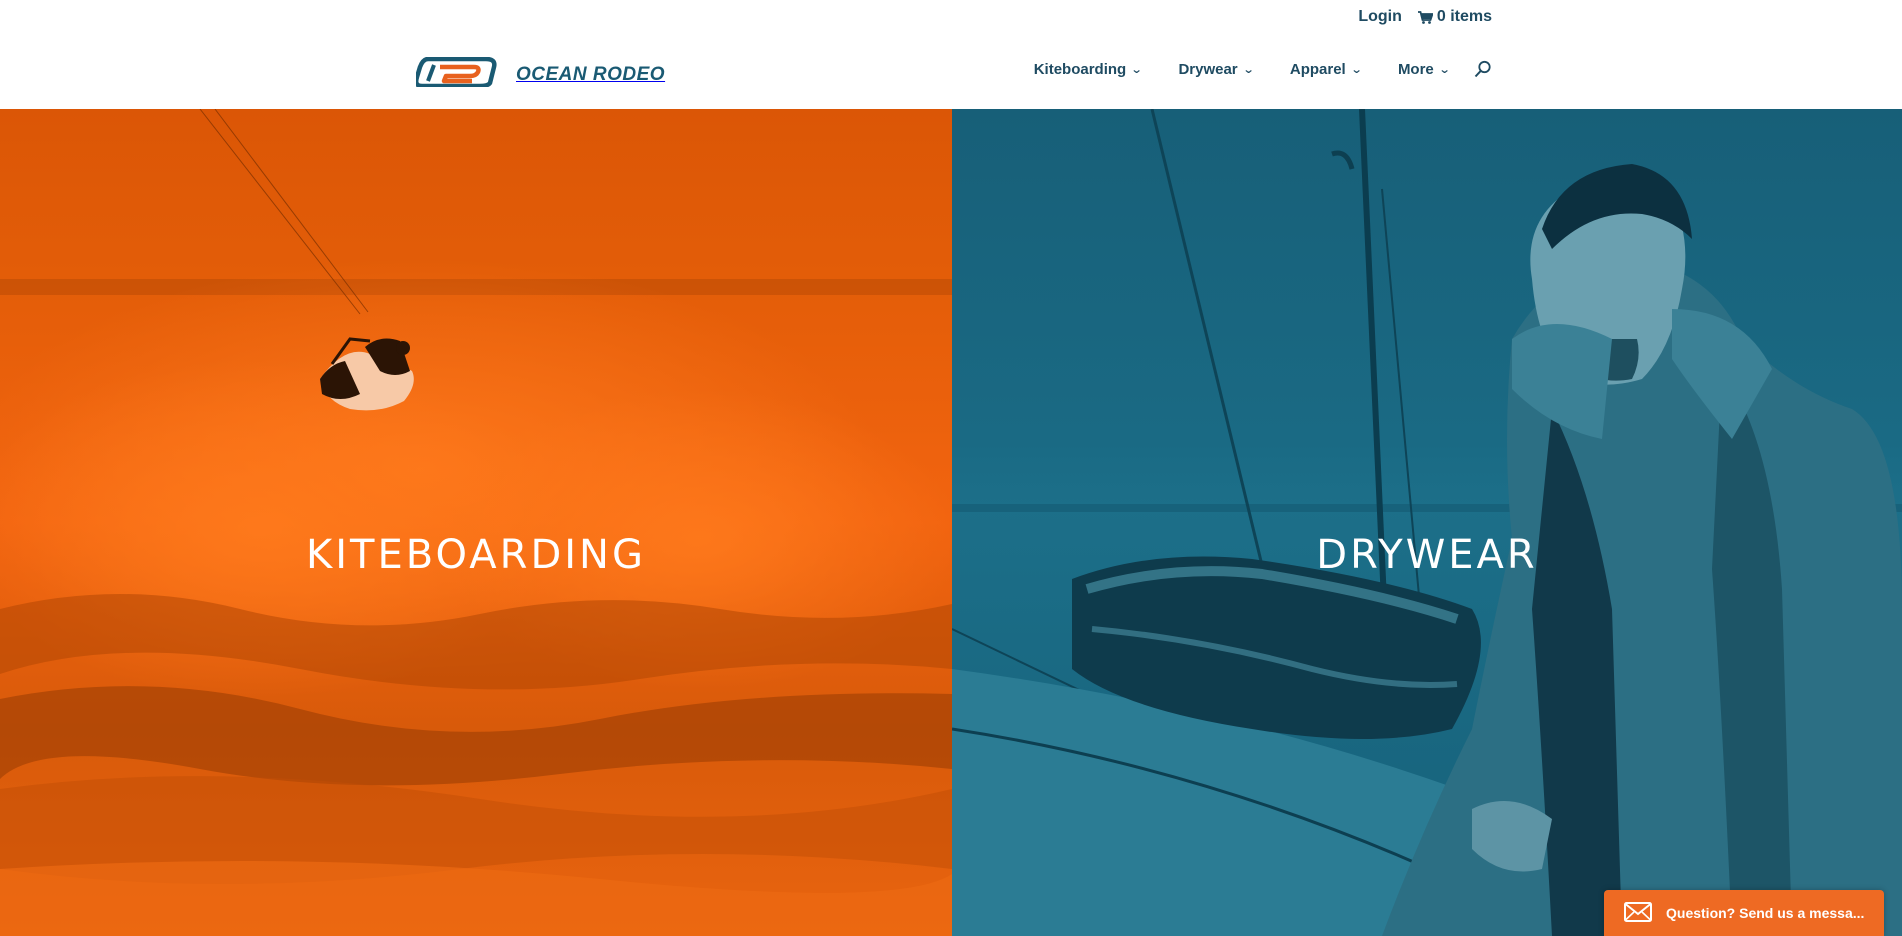 The image size is (1902, 936). I want to click on cart-link: 0 items, so click(1454, 17).